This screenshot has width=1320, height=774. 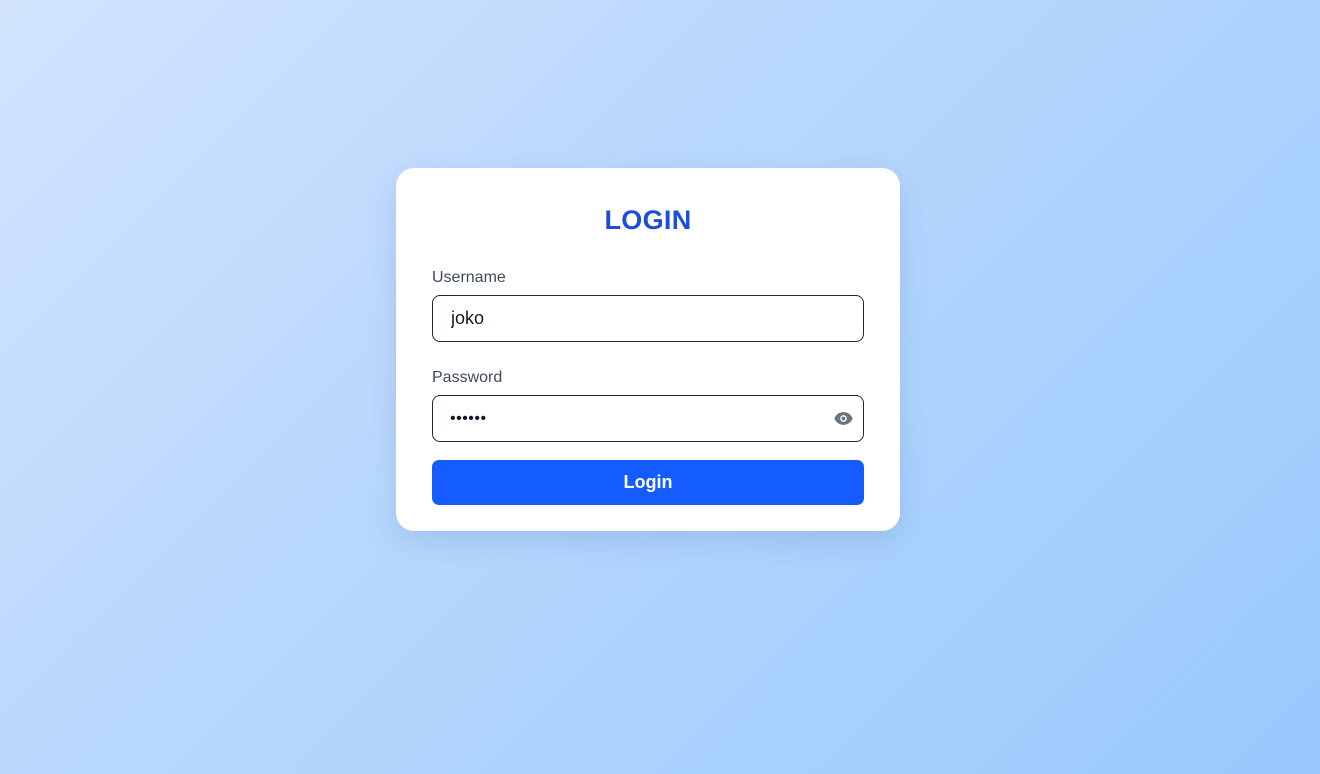 What do you see at coordinates (648, 482) in the screenshot?
I see `login-button: Login` at bounding box center [648, 482].